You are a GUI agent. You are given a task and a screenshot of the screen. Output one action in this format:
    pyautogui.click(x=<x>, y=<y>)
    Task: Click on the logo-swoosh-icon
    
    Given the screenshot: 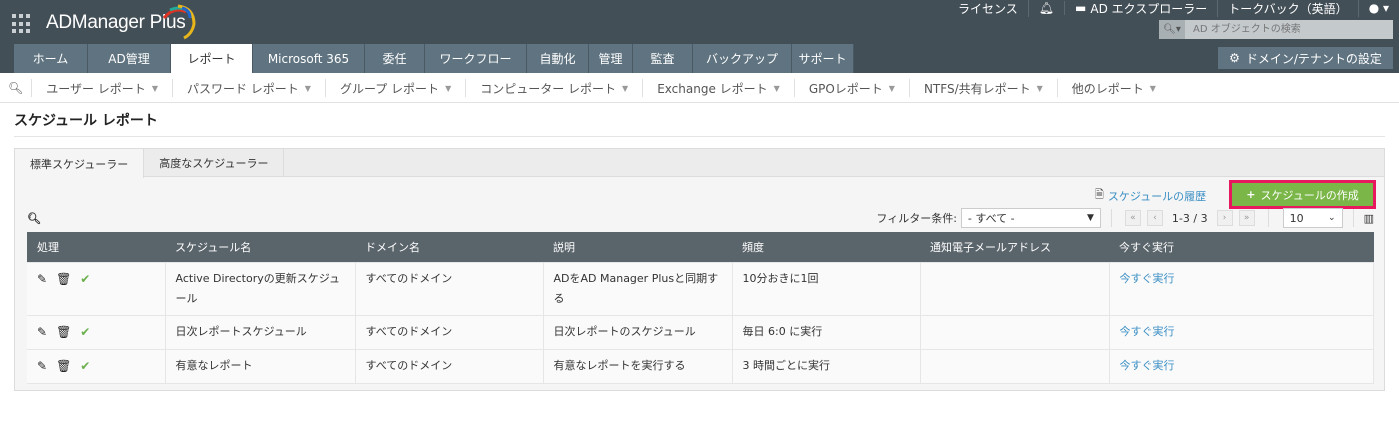 What is the action you would take?
    pyautogui.click(x=179, y=22)
    